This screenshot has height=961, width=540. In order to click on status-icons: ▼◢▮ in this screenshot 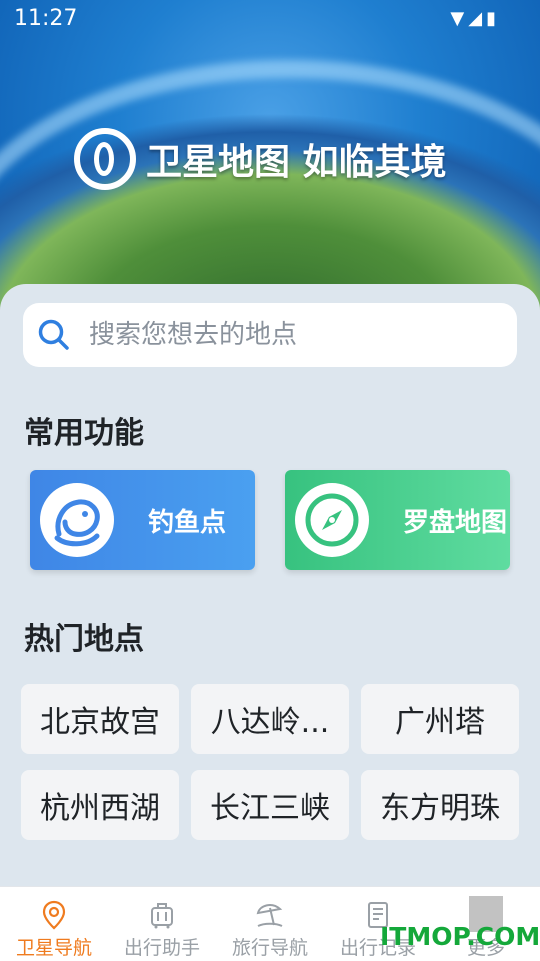, I will do `click(475, 18)`.